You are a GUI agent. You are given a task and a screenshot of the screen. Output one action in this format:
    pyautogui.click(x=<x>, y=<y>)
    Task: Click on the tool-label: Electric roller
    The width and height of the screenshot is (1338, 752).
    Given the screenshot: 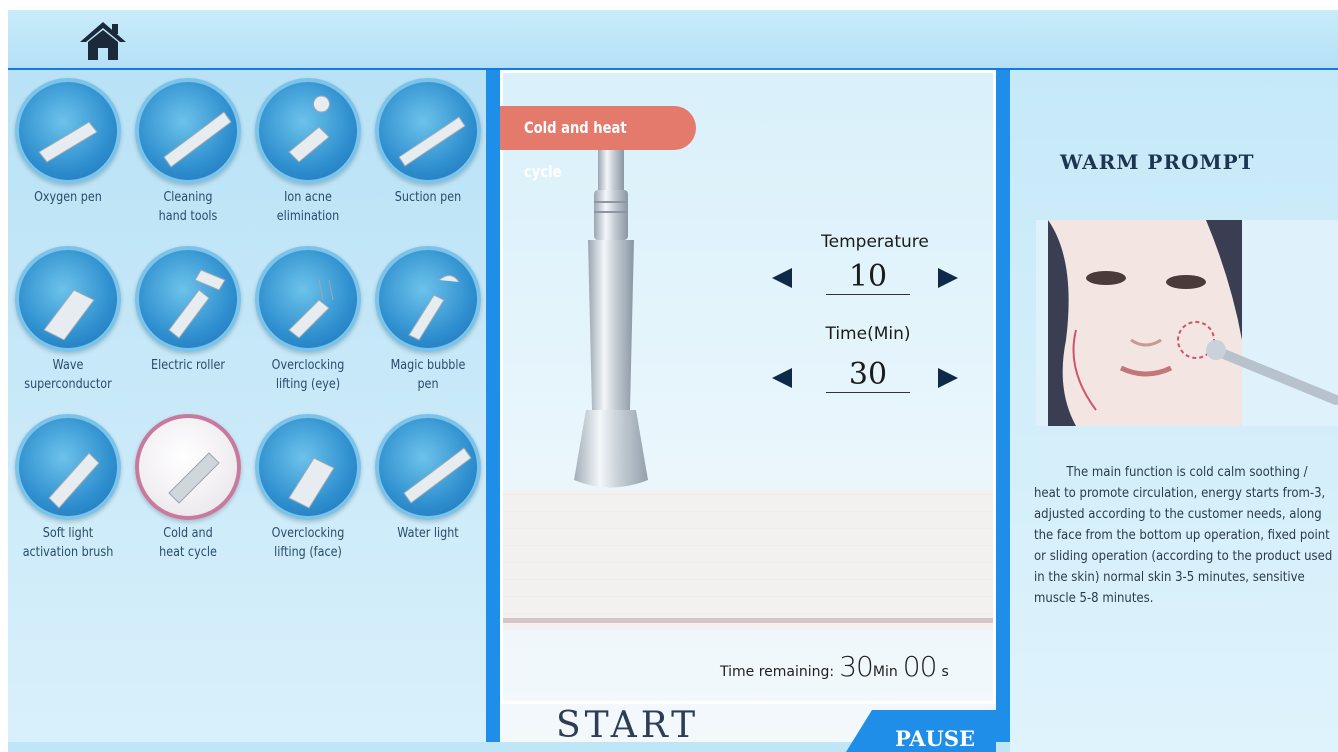 What is the action you would take?
    pyautogui.click(x=188, y=365)
    